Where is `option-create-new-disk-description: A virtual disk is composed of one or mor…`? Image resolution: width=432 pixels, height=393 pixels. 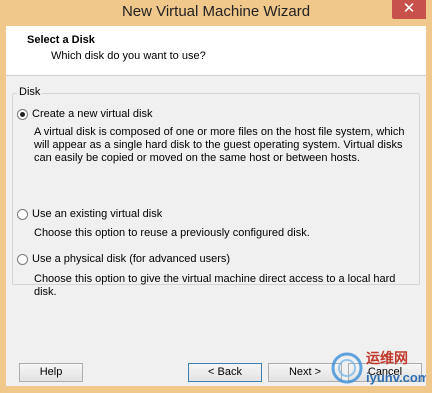
option-create-new-disk-description: A virtual disk is composed of one or mor… is located at coordinates (219, 145).